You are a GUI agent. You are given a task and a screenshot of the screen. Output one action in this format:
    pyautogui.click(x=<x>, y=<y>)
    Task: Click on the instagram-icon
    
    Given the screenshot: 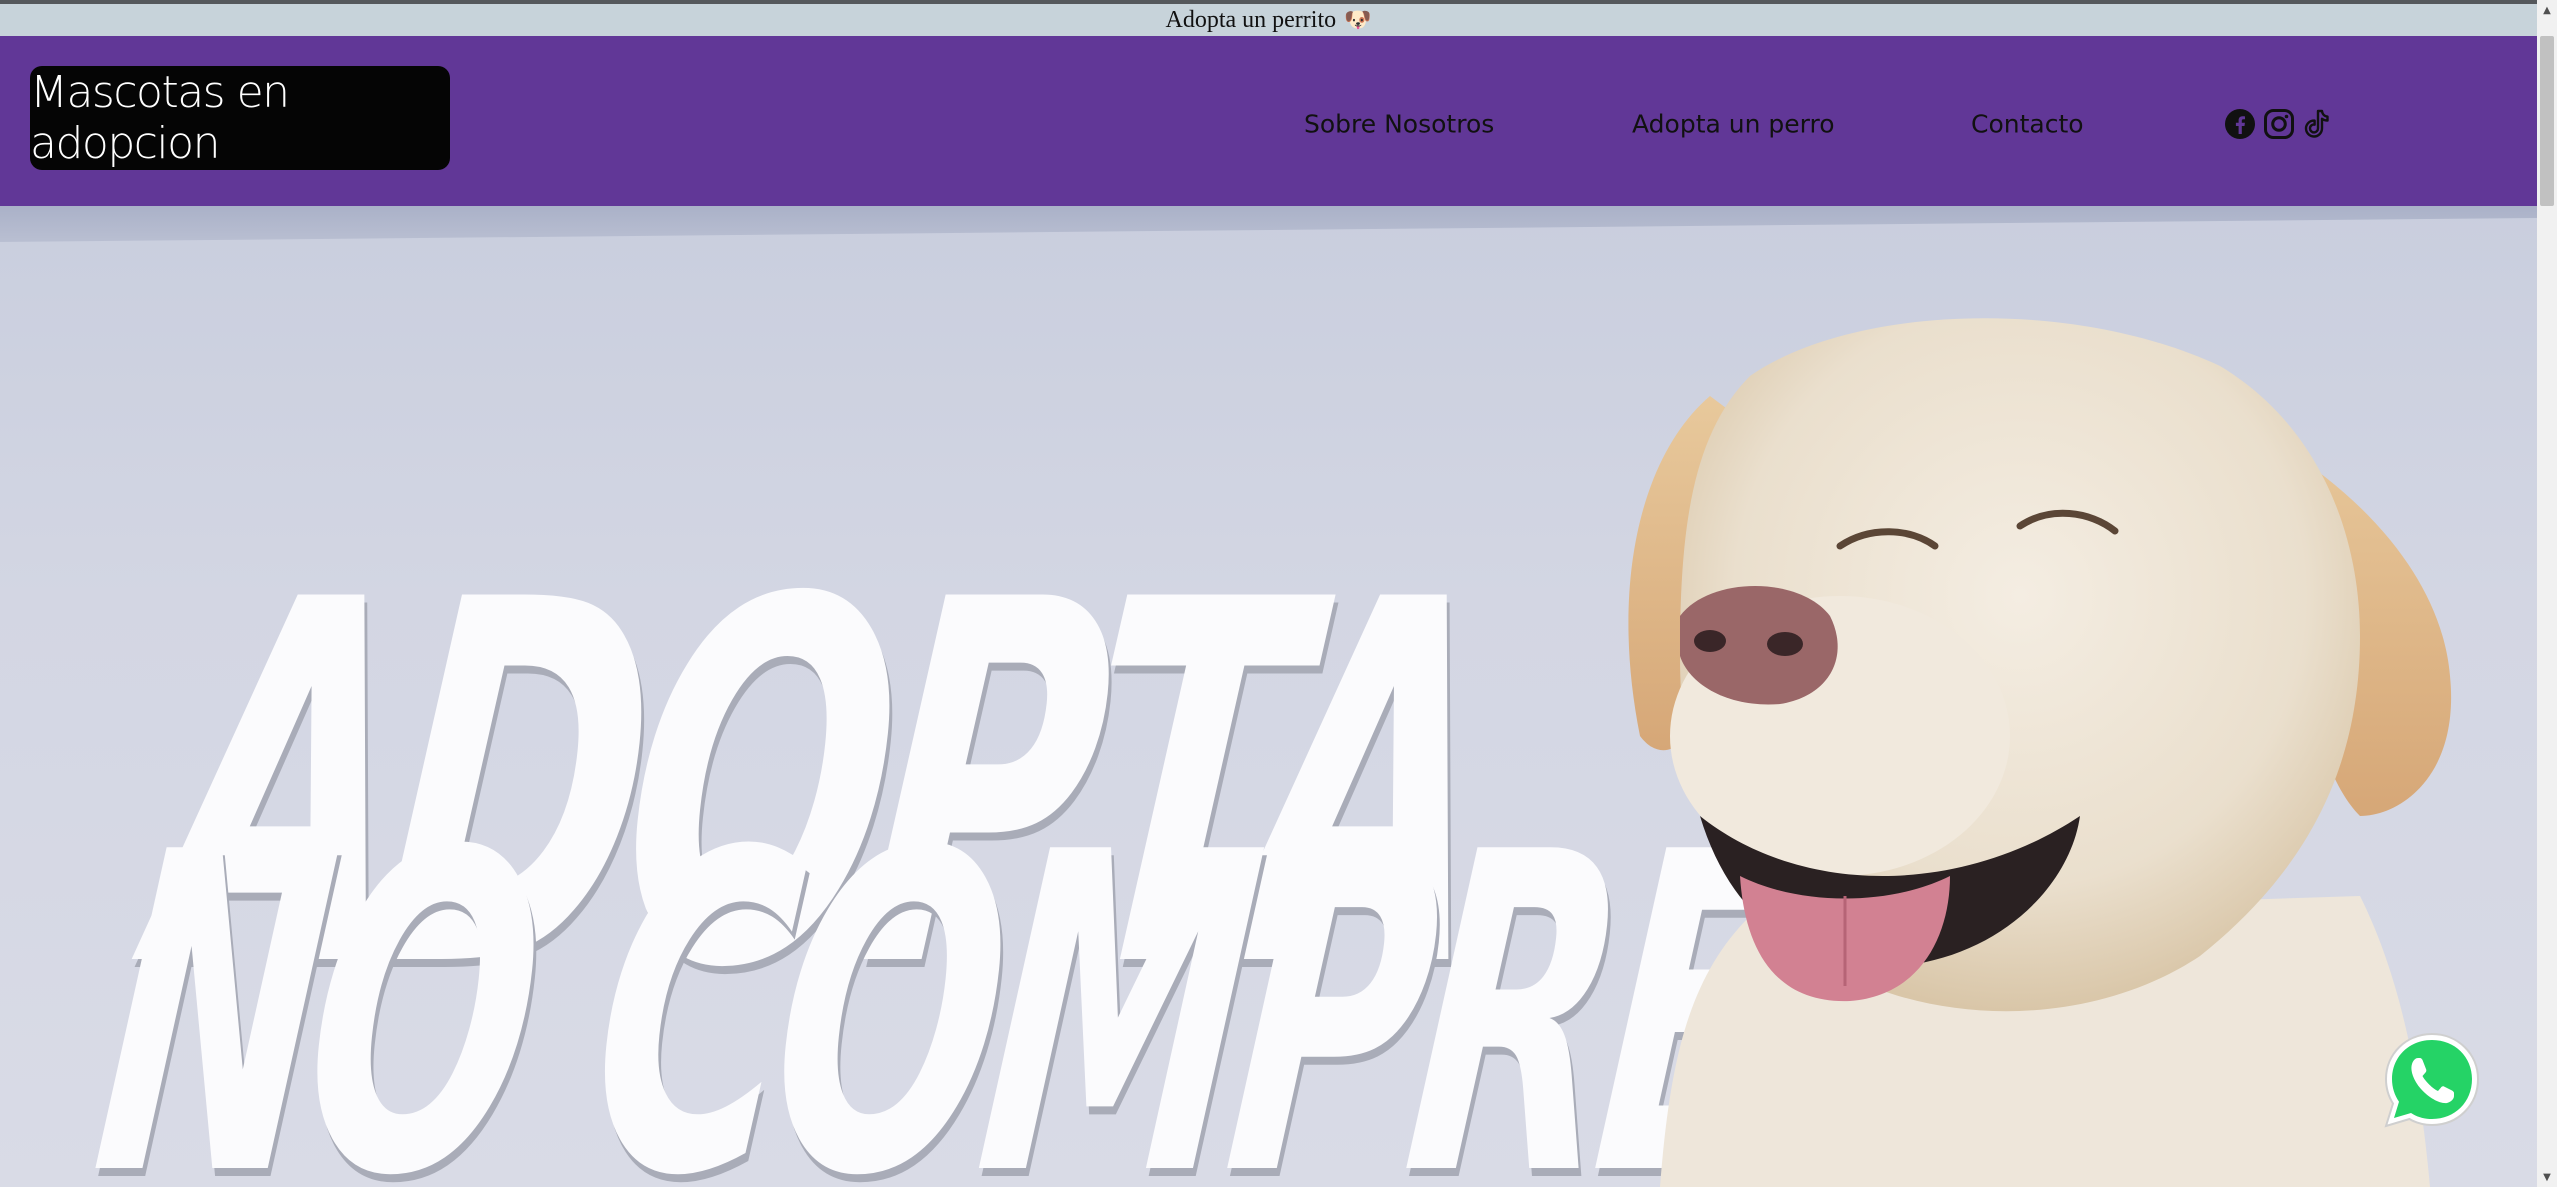 What is the action you would take?
    pyautogui.click(x=2279, y=124)
    